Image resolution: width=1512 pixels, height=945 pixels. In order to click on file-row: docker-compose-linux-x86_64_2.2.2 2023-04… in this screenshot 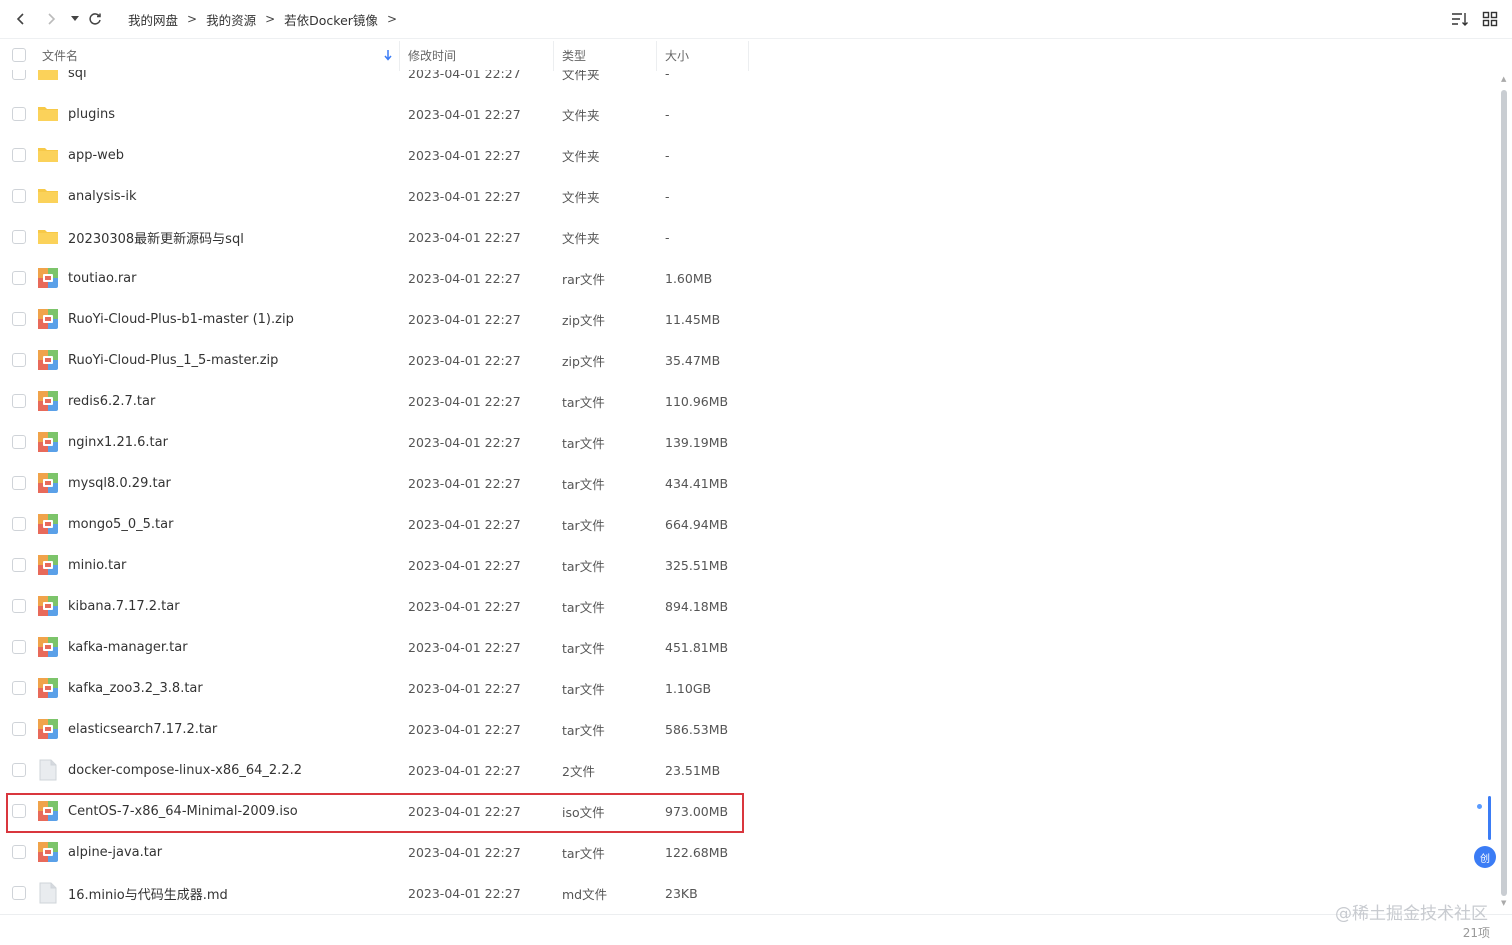, I will do `click(380, 770)`.